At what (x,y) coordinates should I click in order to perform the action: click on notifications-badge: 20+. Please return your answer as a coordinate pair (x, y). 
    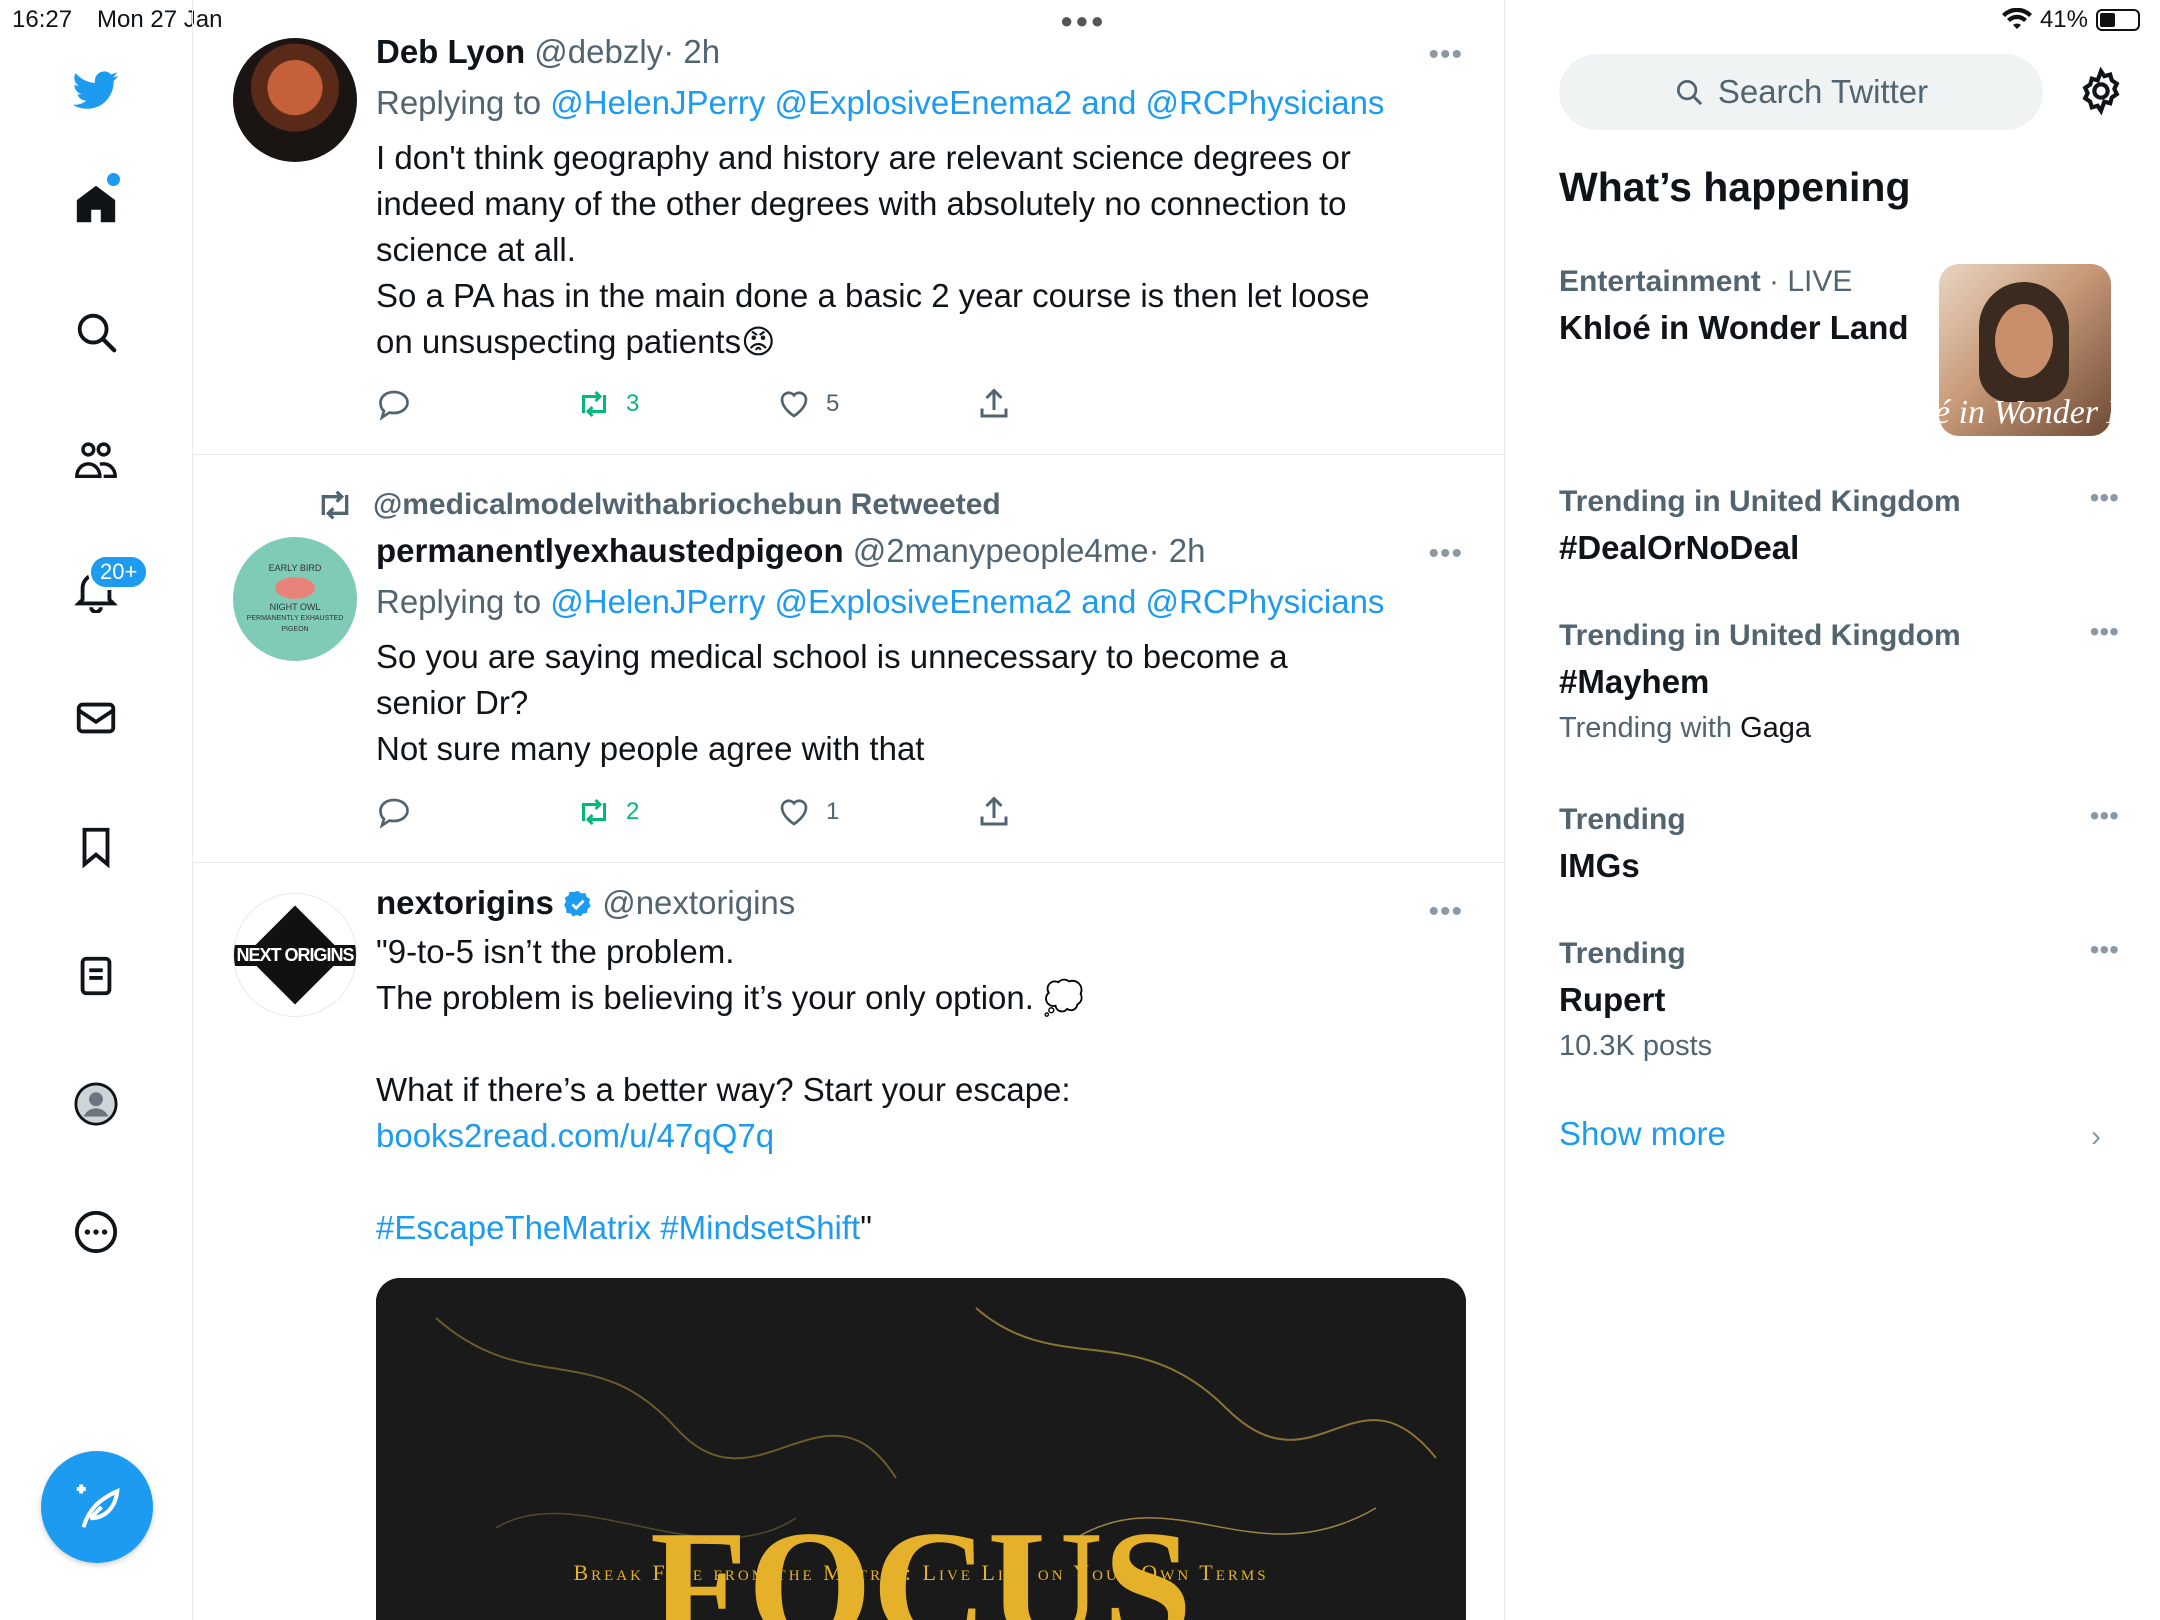
    Looking at the image, I should click on (119, 572).